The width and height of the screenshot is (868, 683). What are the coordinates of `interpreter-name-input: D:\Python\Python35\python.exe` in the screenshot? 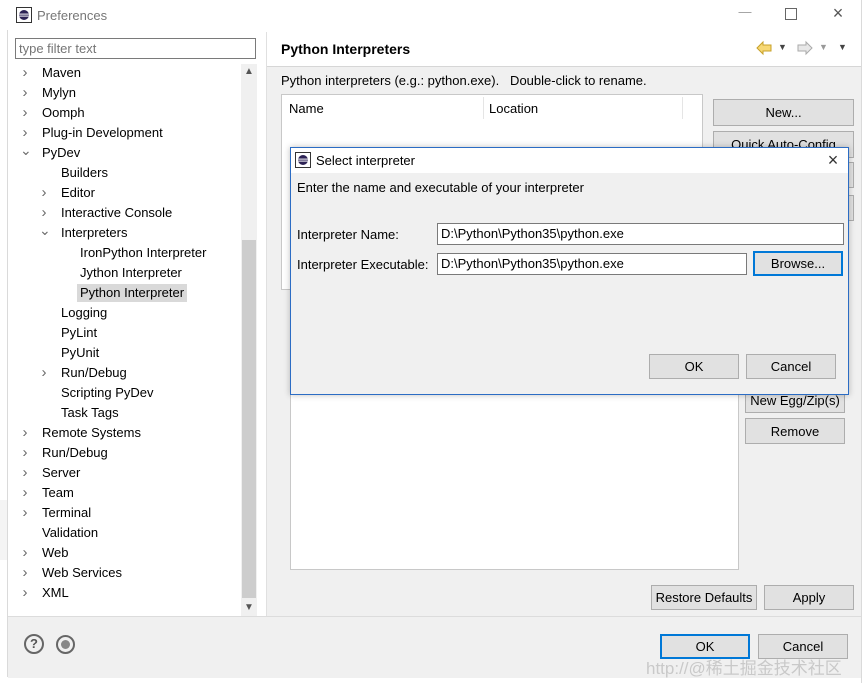 It's located at (640, 234).